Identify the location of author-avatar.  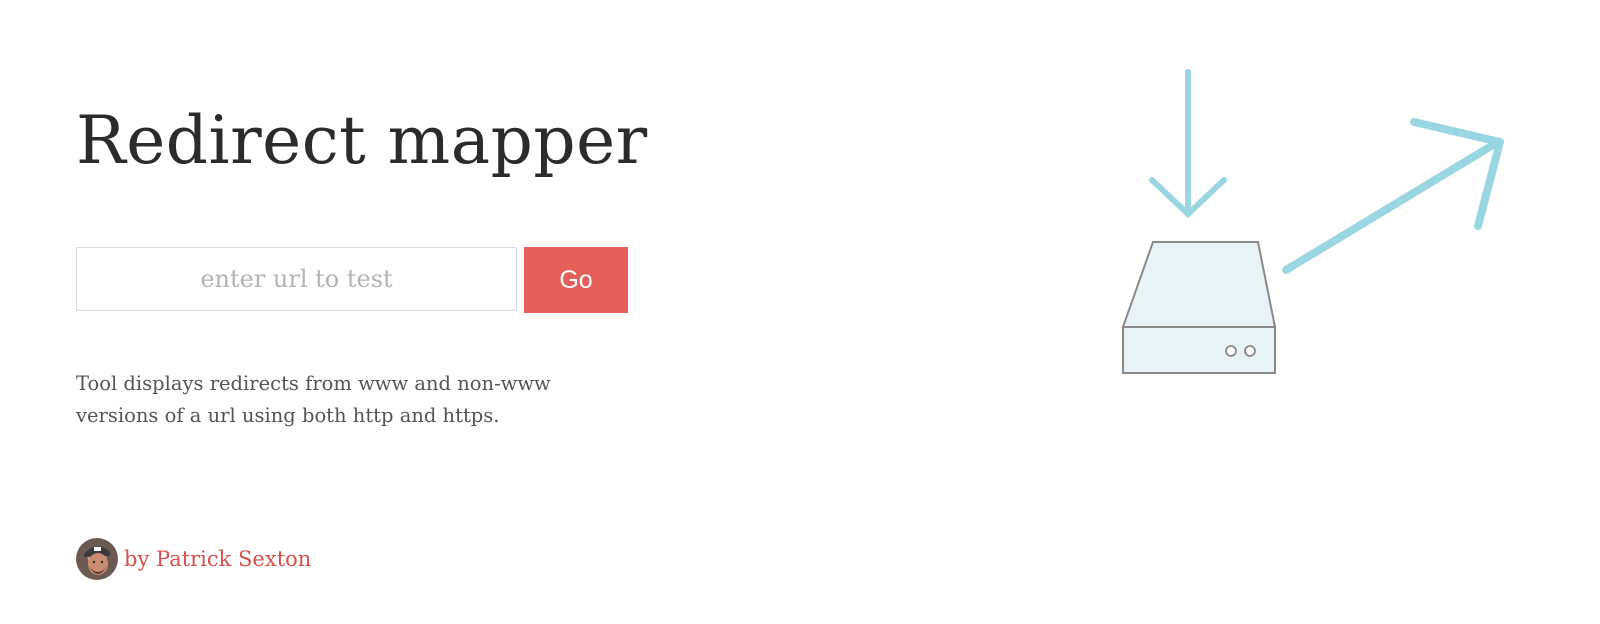
(97, 559).